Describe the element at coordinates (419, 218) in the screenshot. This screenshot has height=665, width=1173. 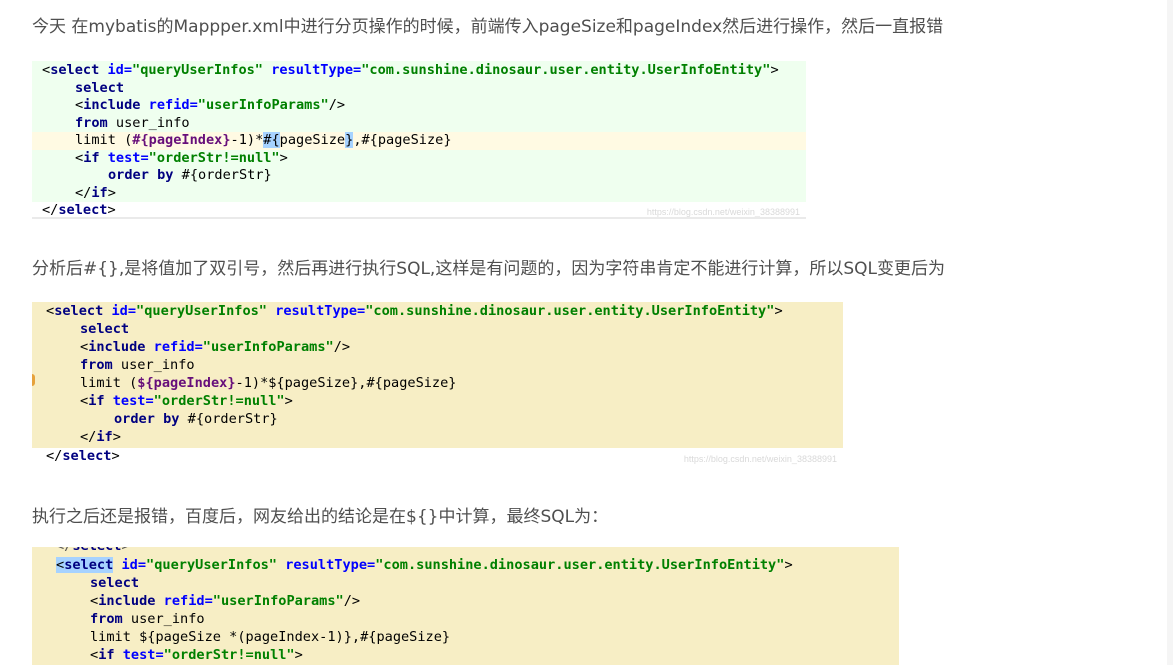
I see `divider` at that location.